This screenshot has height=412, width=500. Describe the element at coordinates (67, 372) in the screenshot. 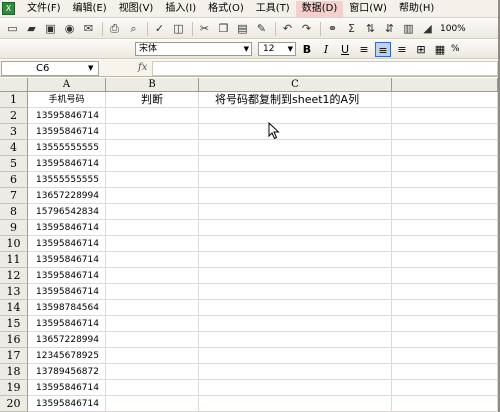

I see `cell-phone-number: 13789456872` at that location.